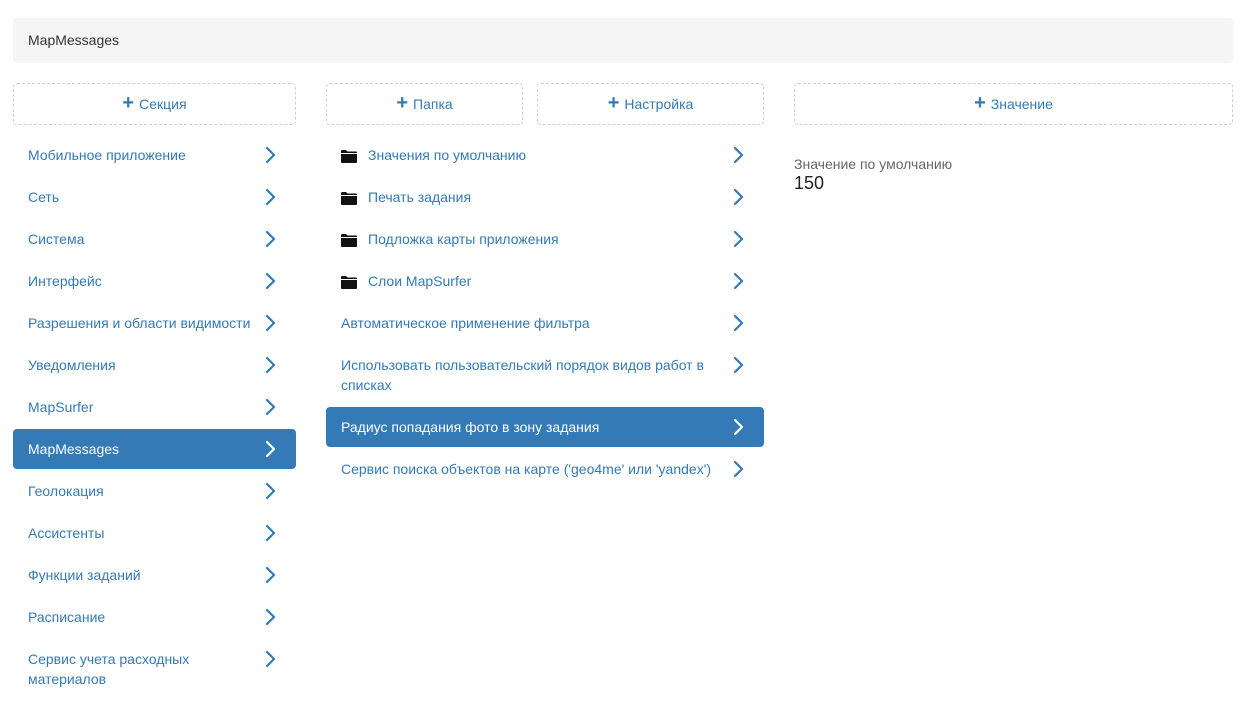  Describe the element at coordinates (545, 197) in the screenshot. I see `setting-item: Печать задания` at that location.